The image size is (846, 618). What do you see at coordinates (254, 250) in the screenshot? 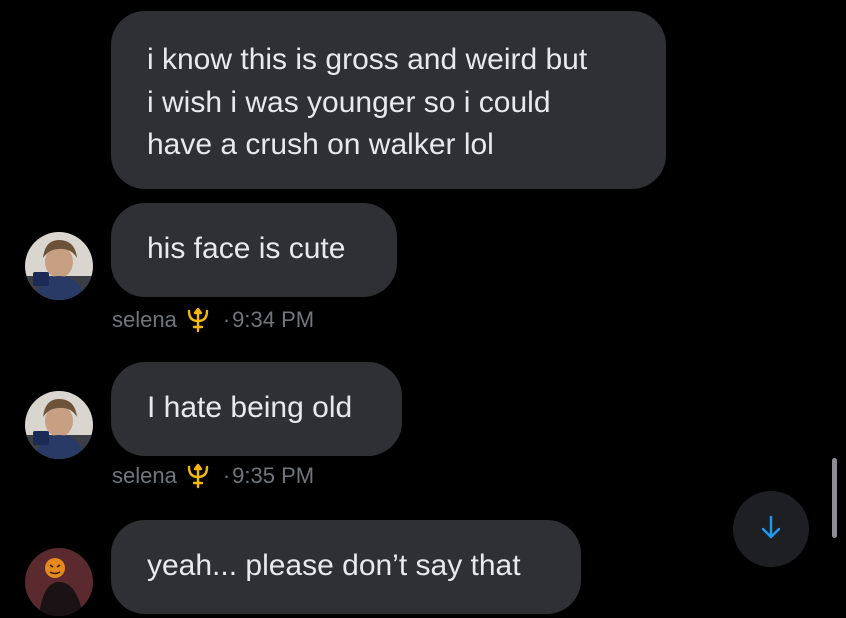
I see `message-bubble: his face is cute` at bounding box center [254, 250].